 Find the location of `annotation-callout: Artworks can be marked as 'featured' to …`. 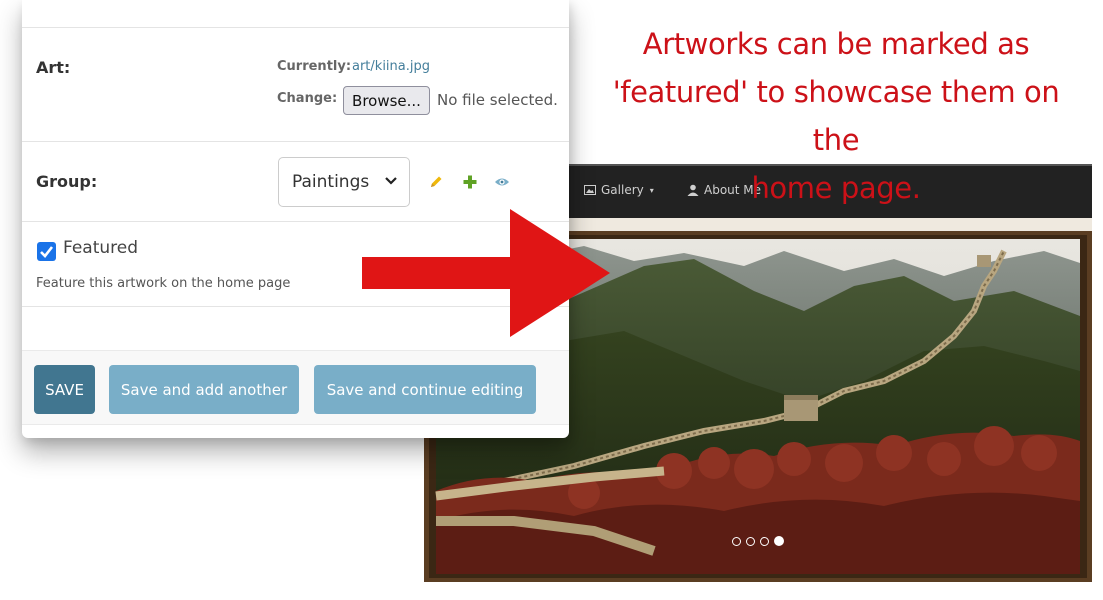

annotation-callout: Artworks can be marked as 'featured' to … is located at coordinates (836, 116).